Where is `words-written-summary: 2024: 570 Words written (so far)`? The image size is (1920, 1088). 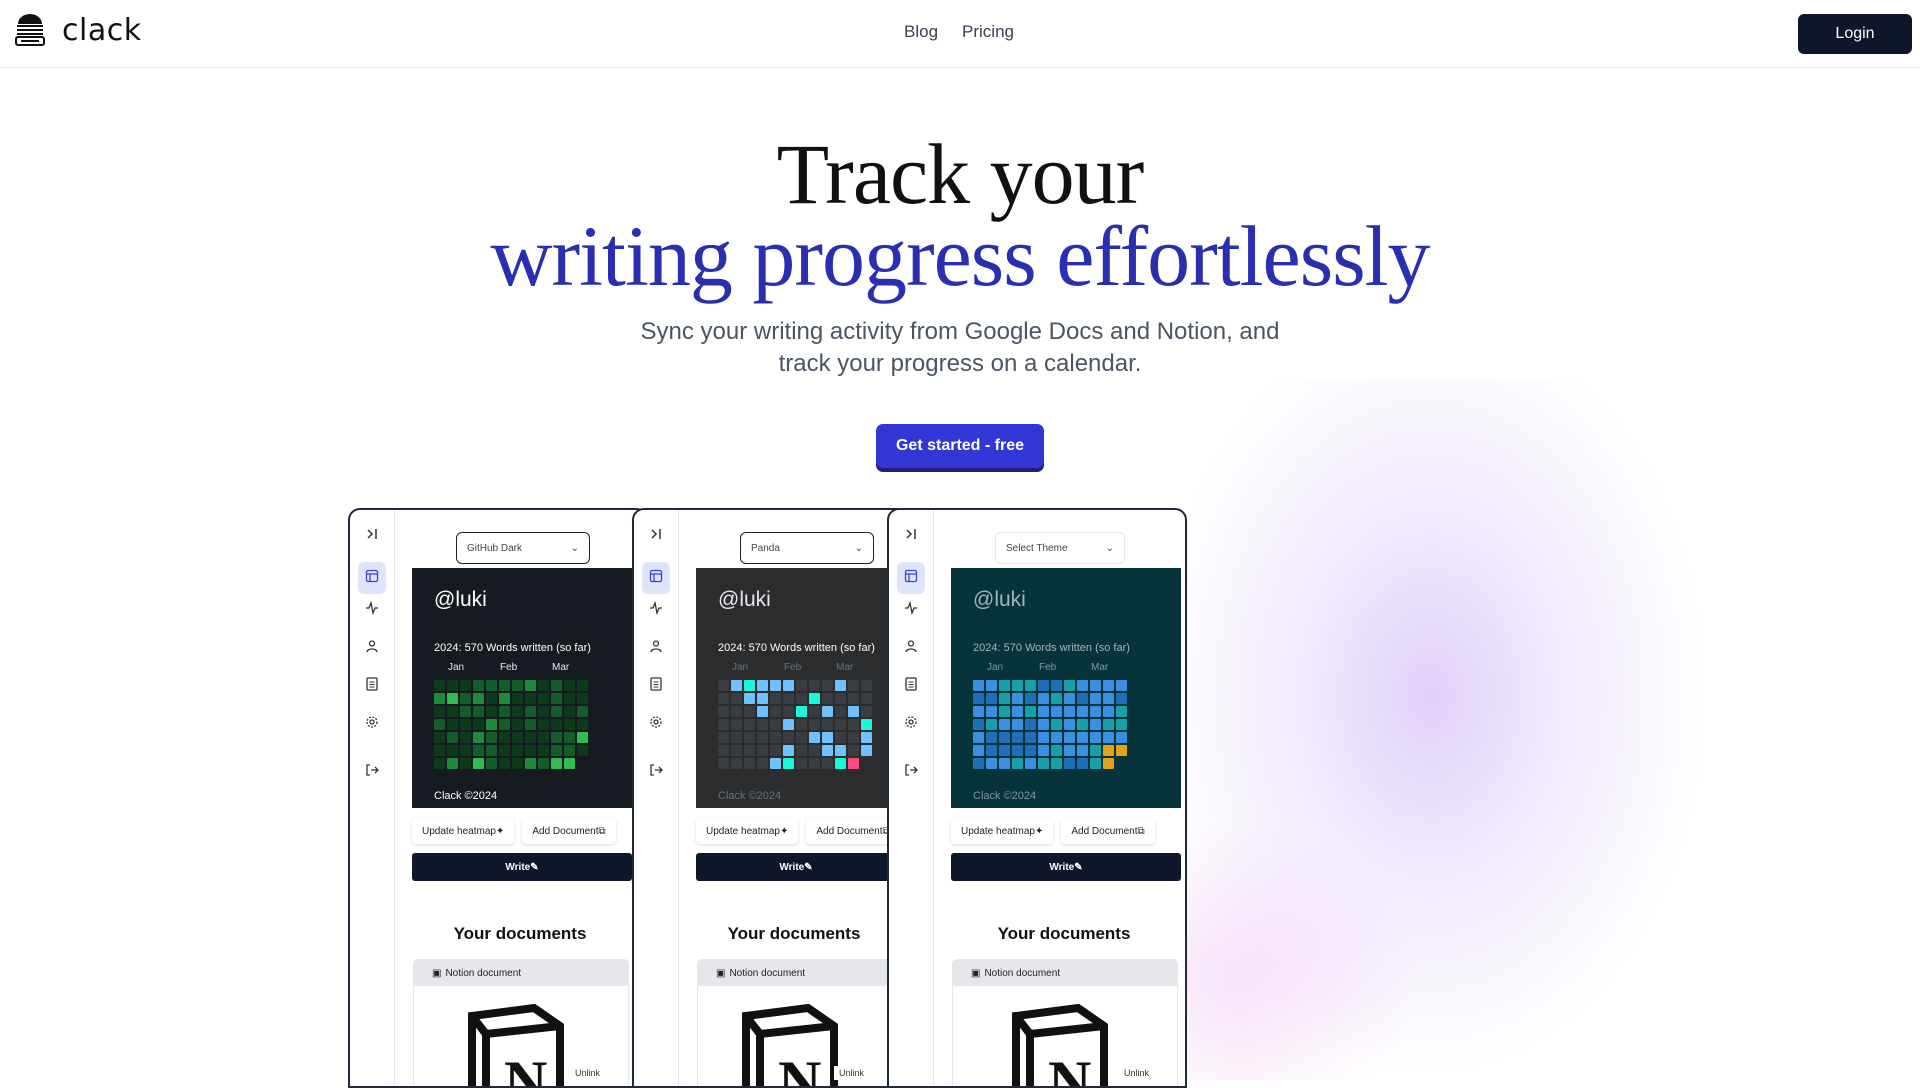
words-written-summary: 2024: 570 Words written (so far) is located at coordinates (1051, 648).